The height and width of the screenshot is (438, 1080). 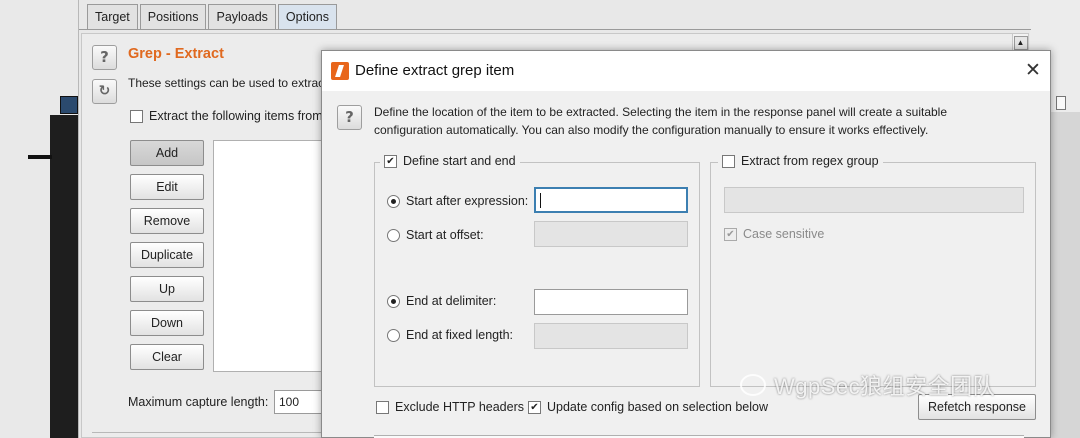 What do you see at coordinates (167, 289) in the screenshot?
I see `up-button: Up` at bounding box center [167, 289].